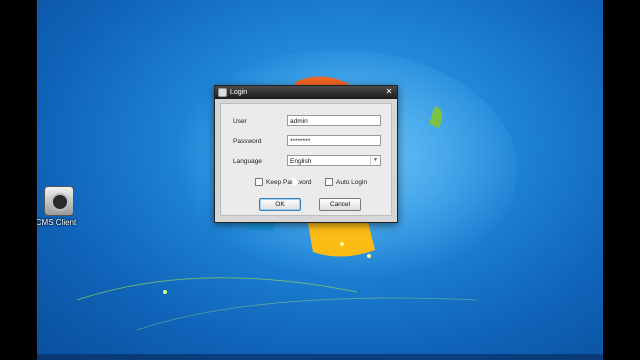  What do you see at coordinates (334, 140) in the screenshot?
I see `password-input: ********` at bounding box center [334, 140].